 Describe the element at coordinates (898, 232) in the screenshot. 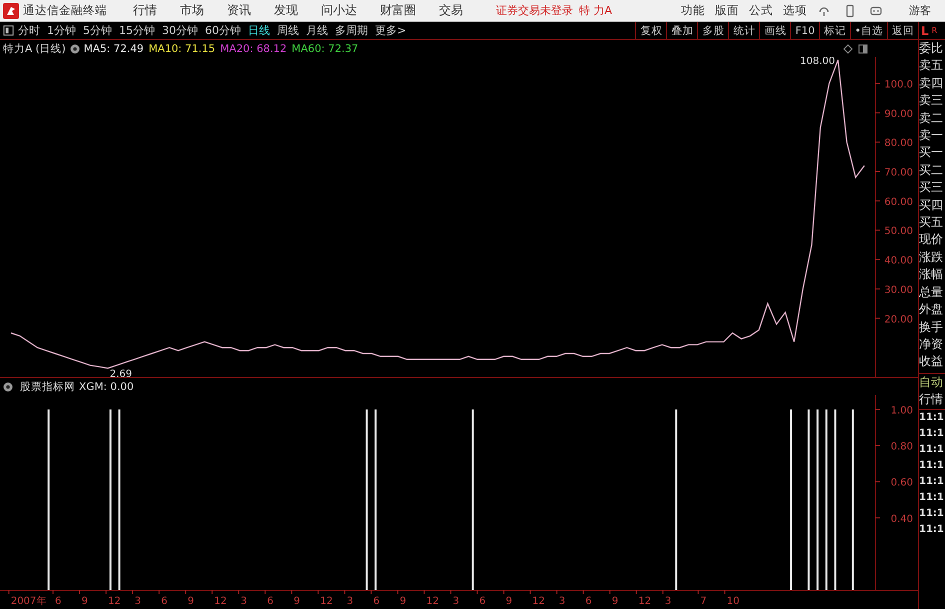

I see `y-tick-label: 50.00` at that location.